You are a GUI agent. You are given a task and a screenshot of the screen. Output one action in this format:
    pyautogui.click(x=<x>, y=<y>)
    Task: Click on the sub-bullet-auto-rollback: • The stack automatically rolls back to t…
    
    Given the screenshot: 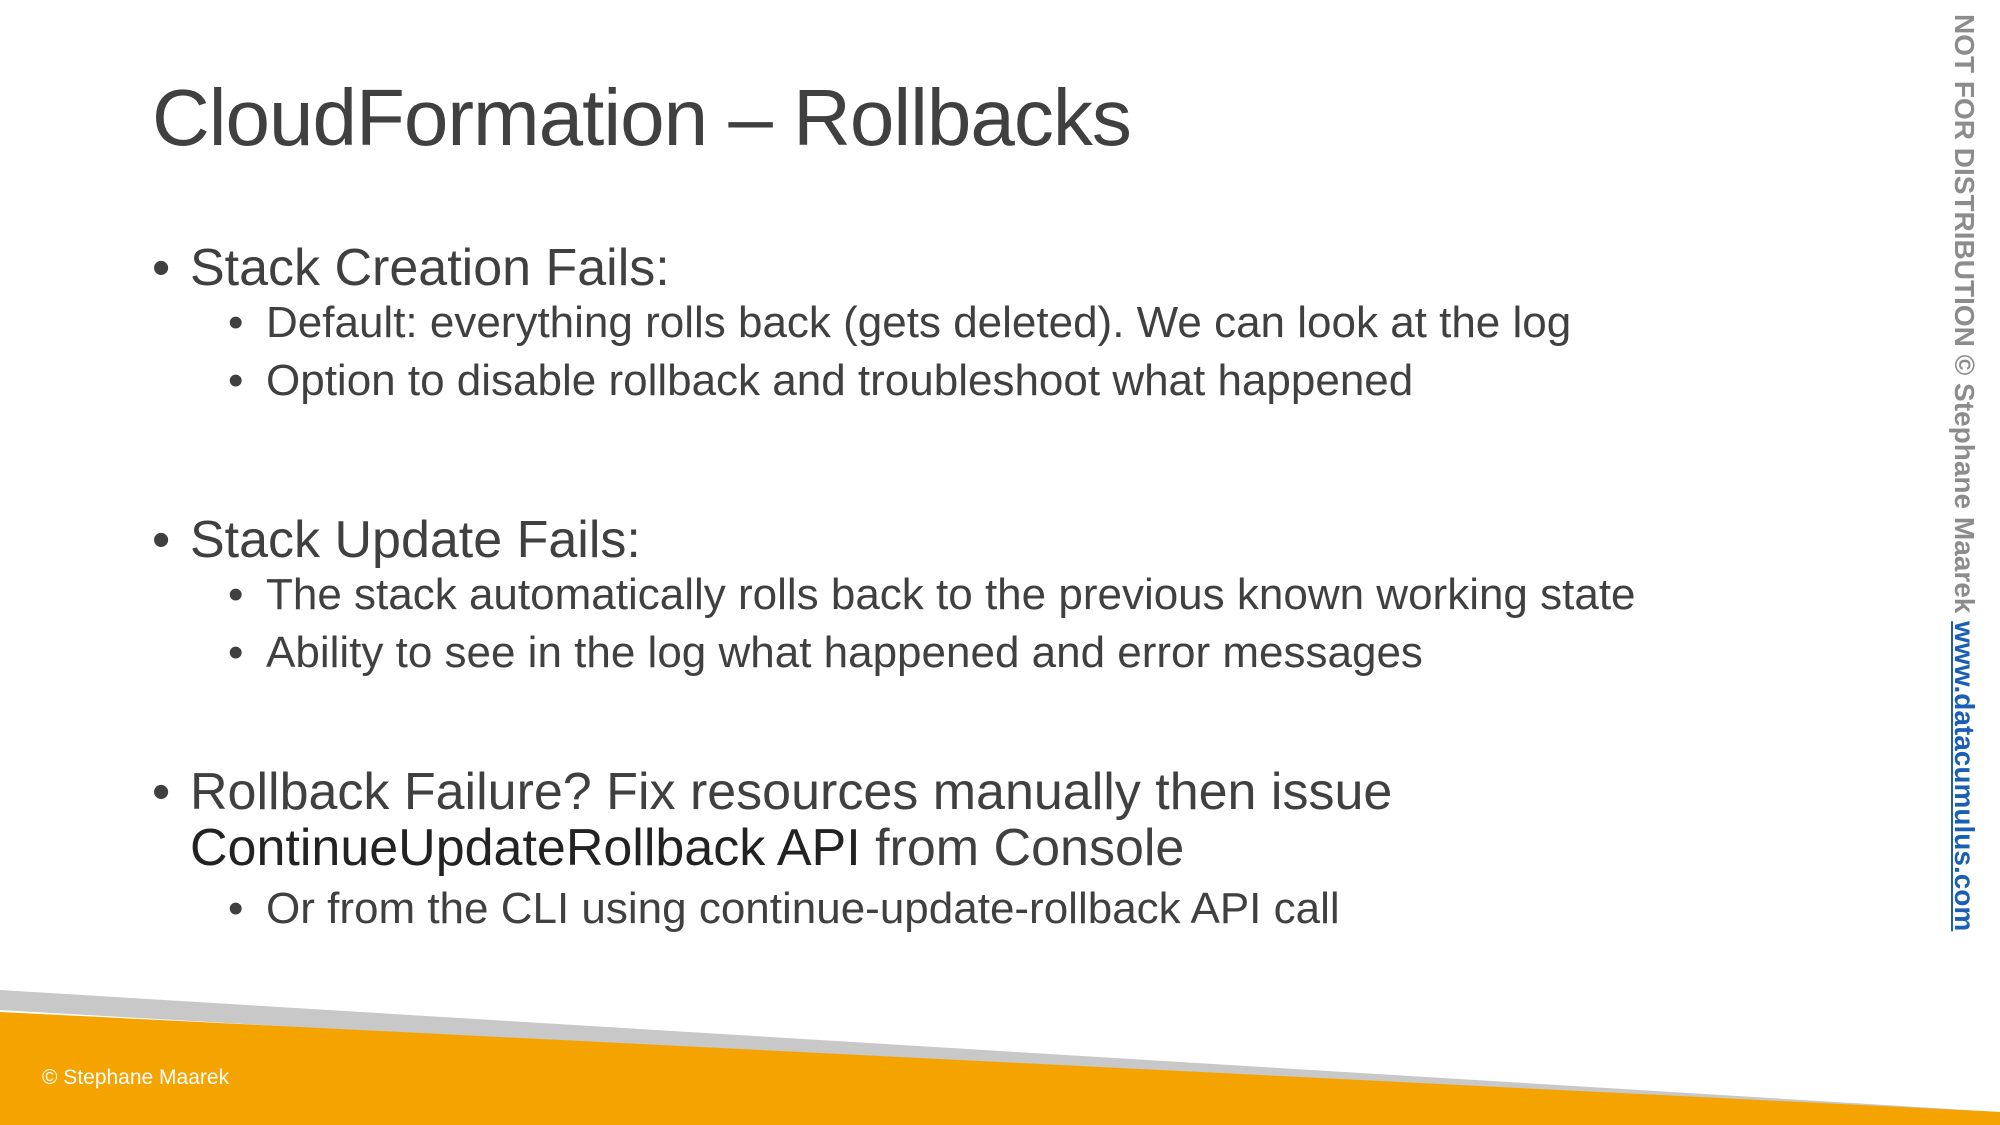 What is the action you would take?
    pyautogui.click(x=932, y=595)
    